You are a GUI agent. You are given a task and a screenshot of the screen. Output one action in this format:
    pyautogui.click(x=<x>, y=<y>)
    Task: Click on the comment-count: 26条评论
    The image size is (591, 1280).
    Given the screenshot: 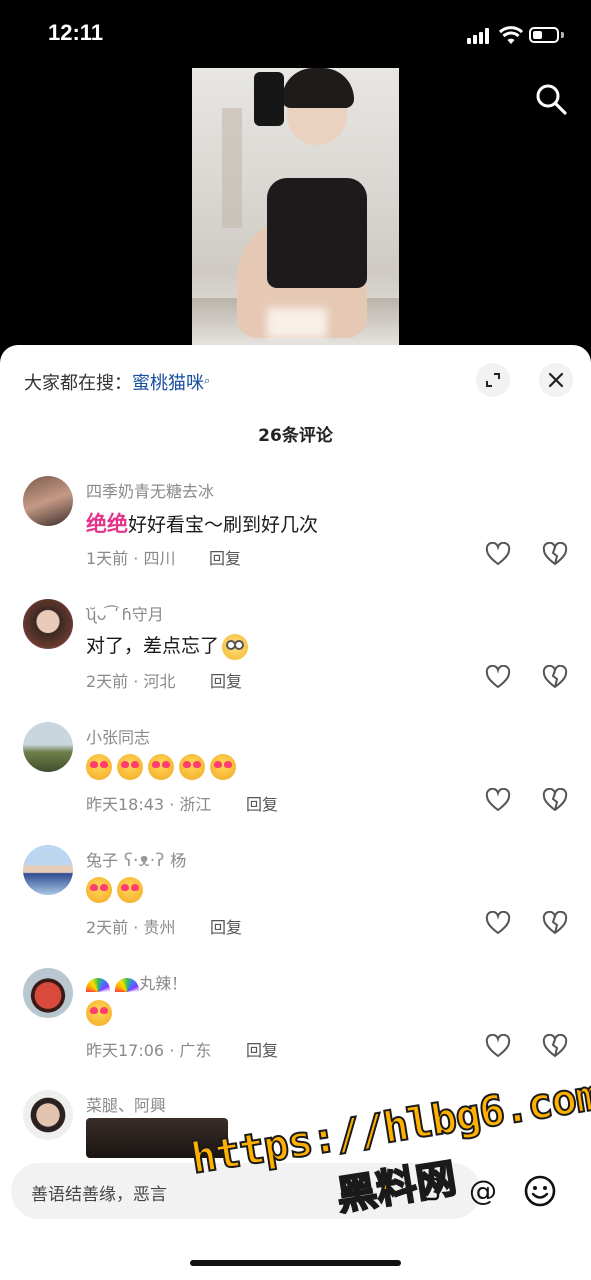 What is the action you would take?
    pyautogui.click(x=295, y=436)
    